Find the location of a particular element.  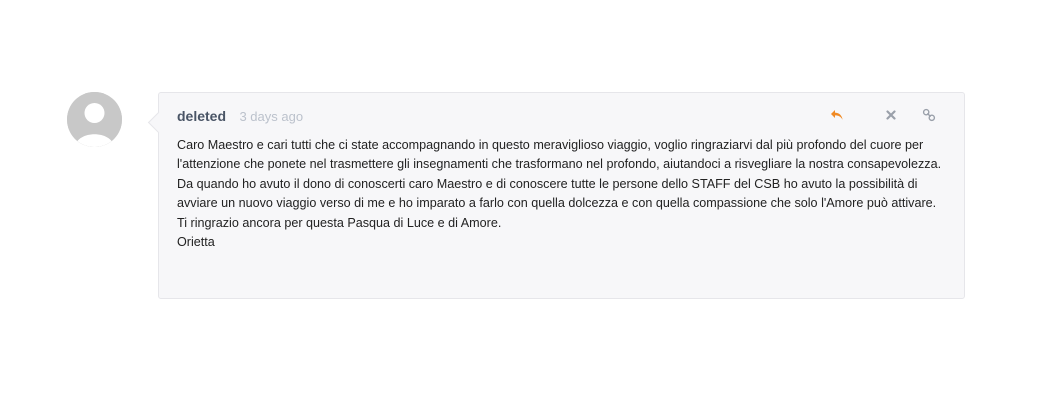

close-icon is located at coordinates (891, 115).